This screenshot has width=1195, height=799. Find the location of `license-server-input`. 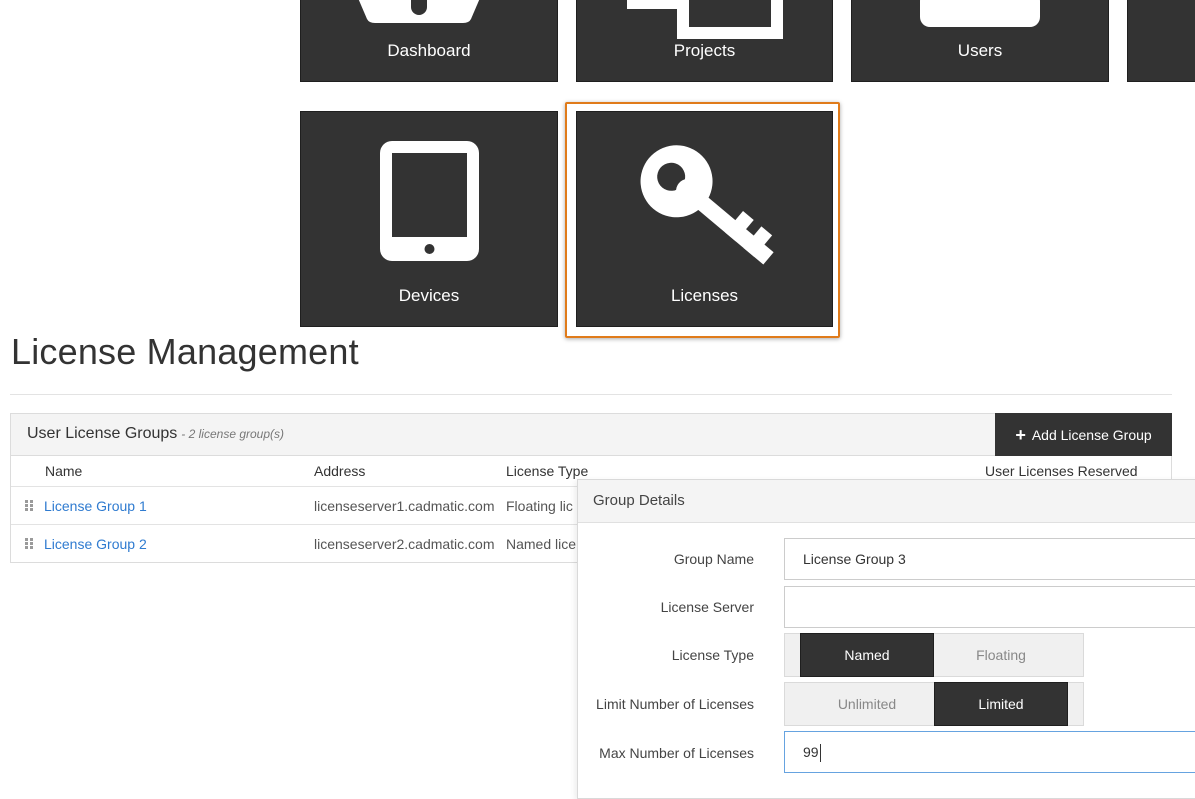

license-server-input is located at coordinates (989, 607).